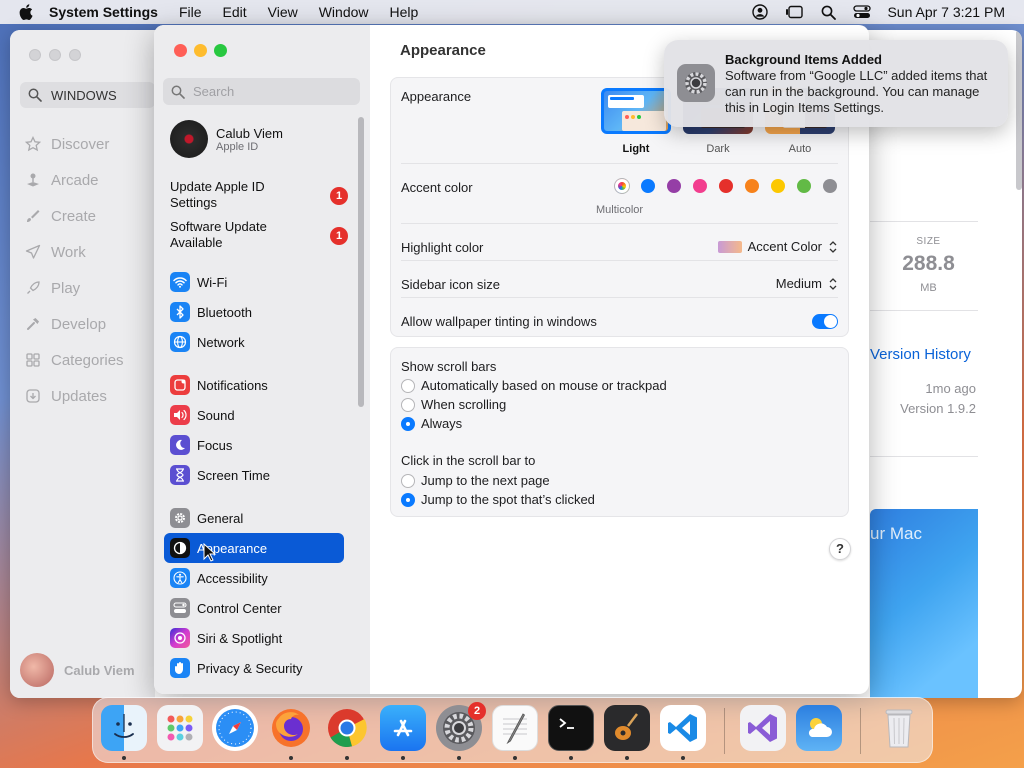  Describe the element at coordinates (347, 728) in the screenshot. I see `dock-chrome` at that location.